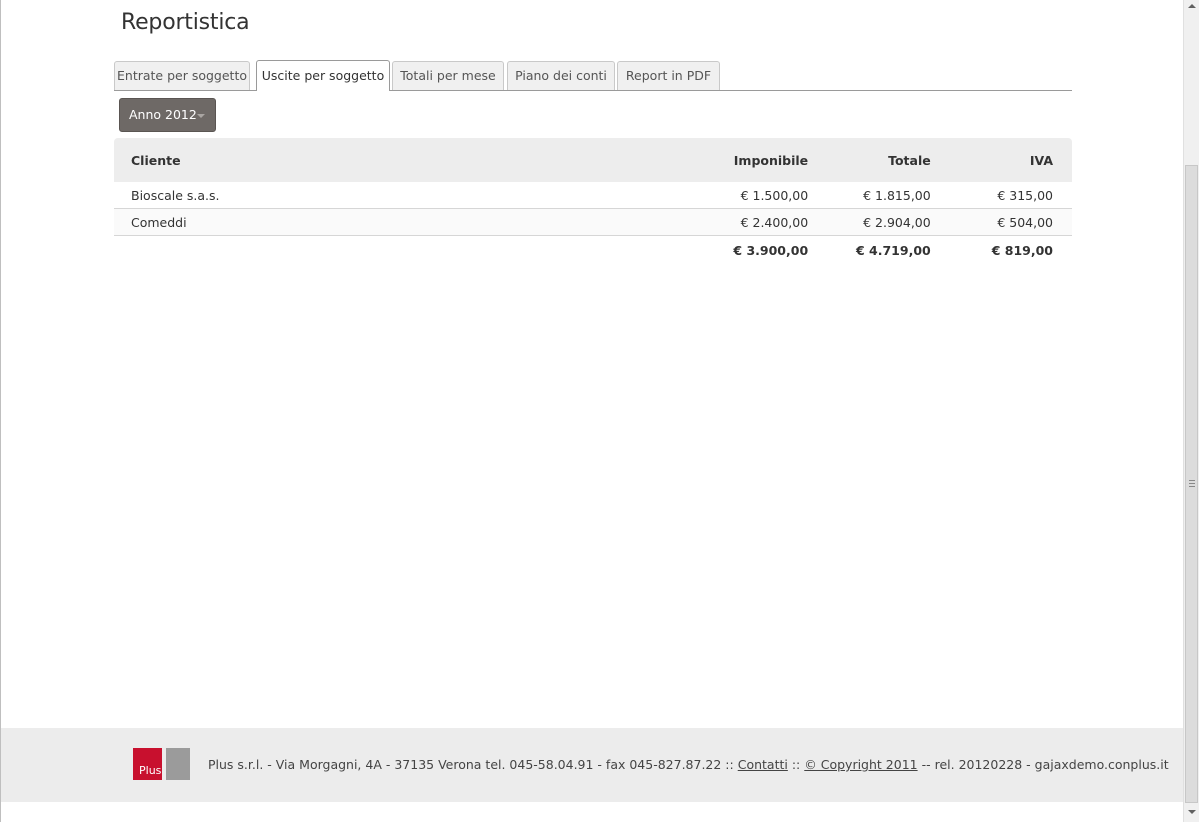 Image resolution: width=1199 pixels, height=822 pixels. What do you see at coordinates (593, 250) in the screenshot?
I see `table-totals-row: € 3.900,00 € 4.719,00 € 819,00` at bounding box center [593, 250].